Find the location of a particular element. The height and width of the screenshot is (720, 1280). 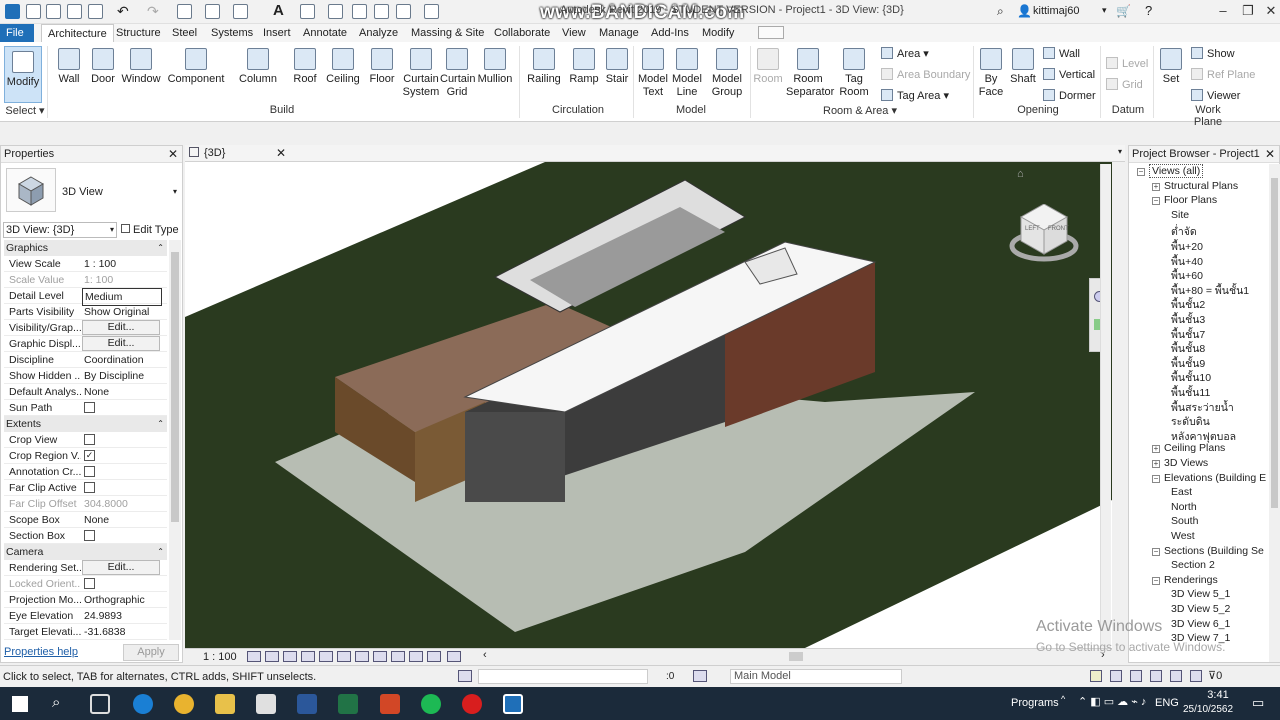

property-row: Show Hidden ... By Discipline is located at coordinates (85, 376).